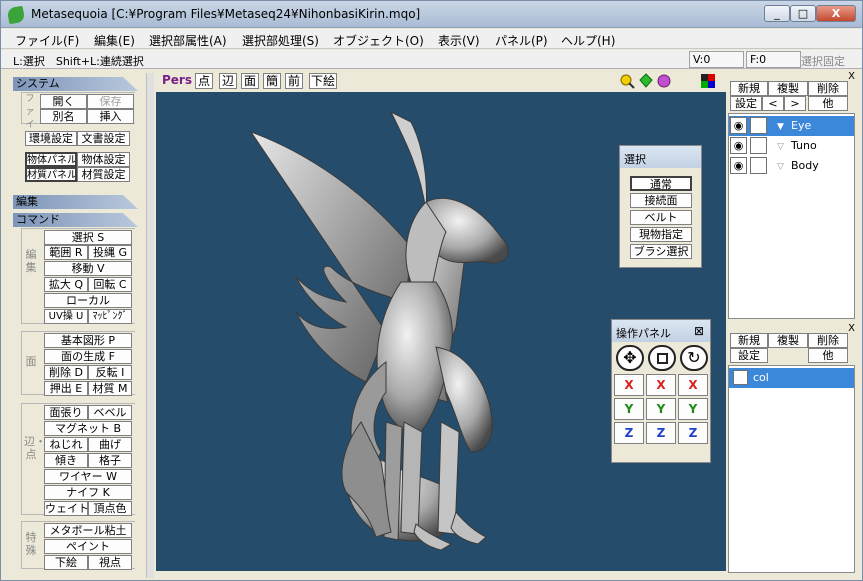 This screenshot has width=863, height=581. I want to click on object-row-body: ◉ ▽ Body, so click(791, 166).